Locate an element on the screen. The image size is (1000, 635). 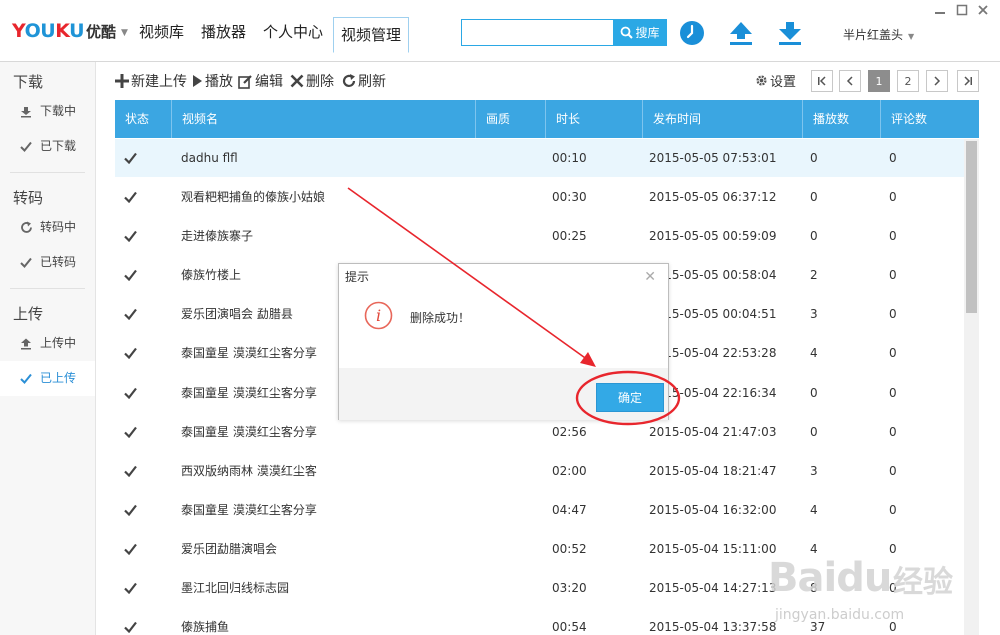
edit-button: 编辑 is located at coordinates (260, 81).